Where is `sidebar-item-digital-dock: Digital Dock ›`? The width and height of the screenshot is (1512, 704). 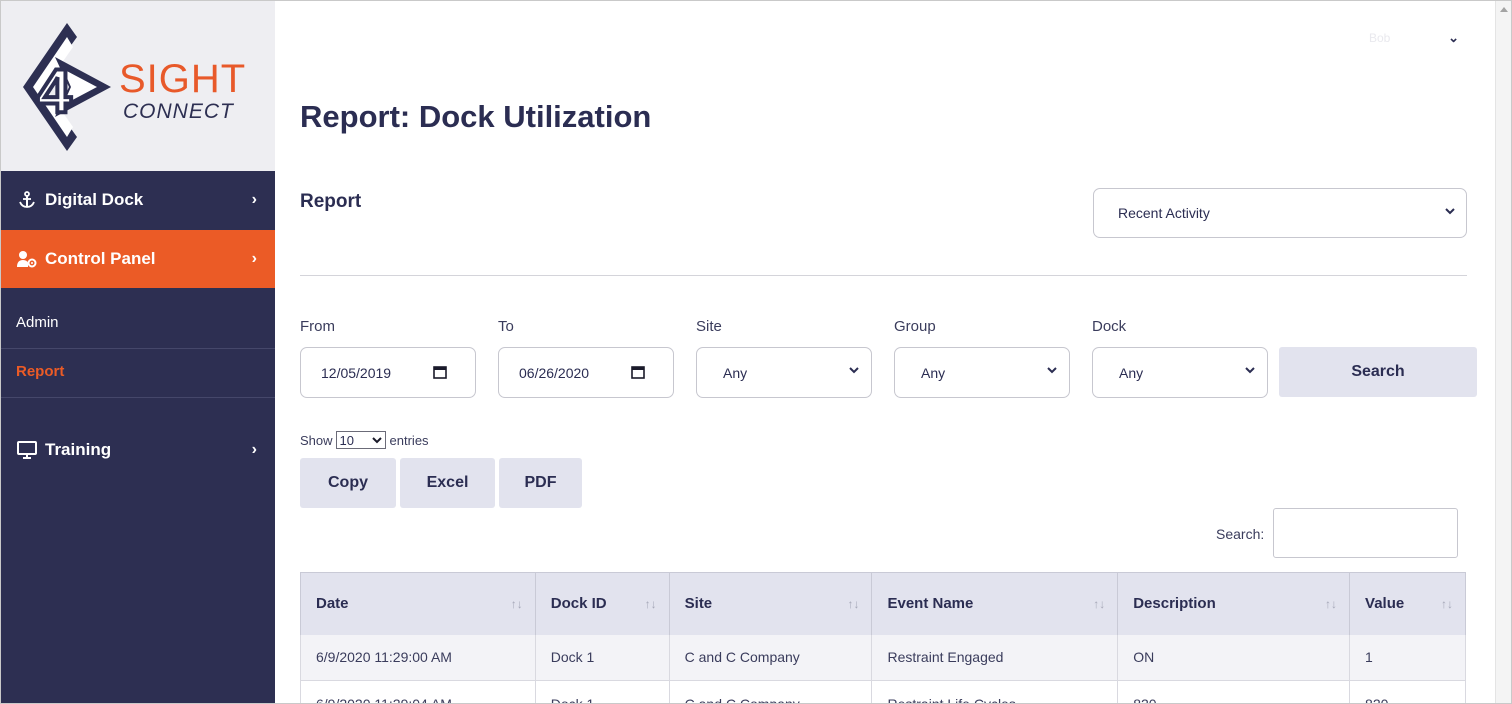
sidebar-item-digital-dock: Digital Dock › is located at coordinates (138, 200).